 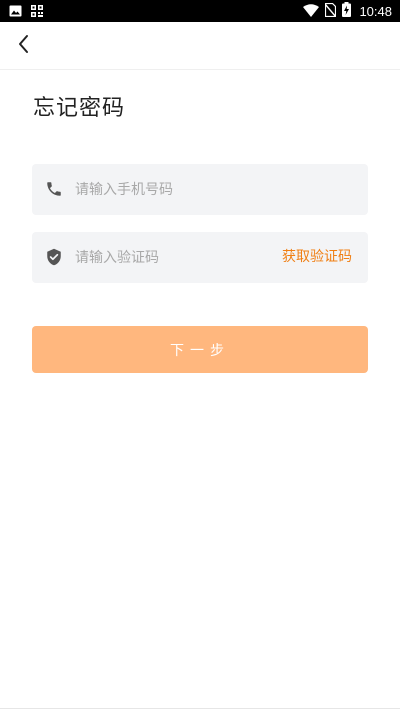 What do you see at coordinates (317, 257) in the screenshot?
I see `get-code-button: 获取验证码` at bounding box center [317, 257].